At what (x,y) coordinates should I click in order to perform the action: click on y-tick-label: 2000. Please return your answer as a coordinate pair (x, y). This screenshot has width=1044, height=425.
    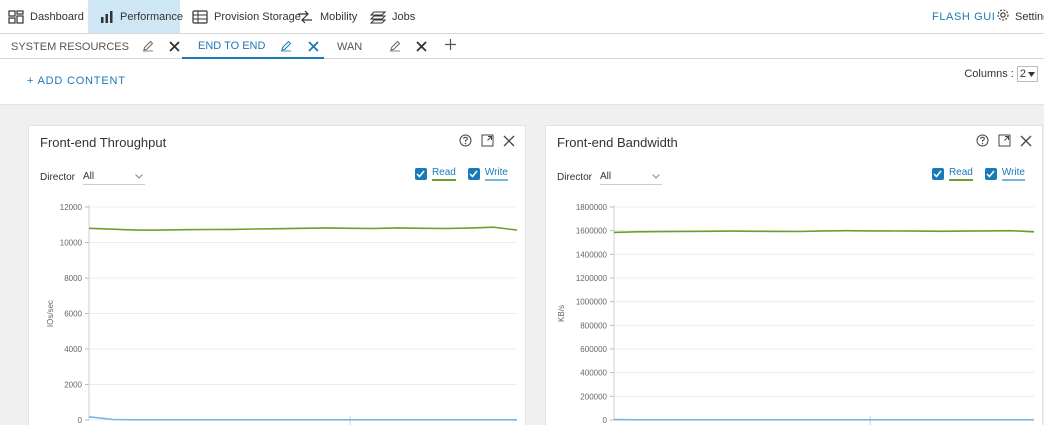
    Looking at the image, I should click on (73, 385).